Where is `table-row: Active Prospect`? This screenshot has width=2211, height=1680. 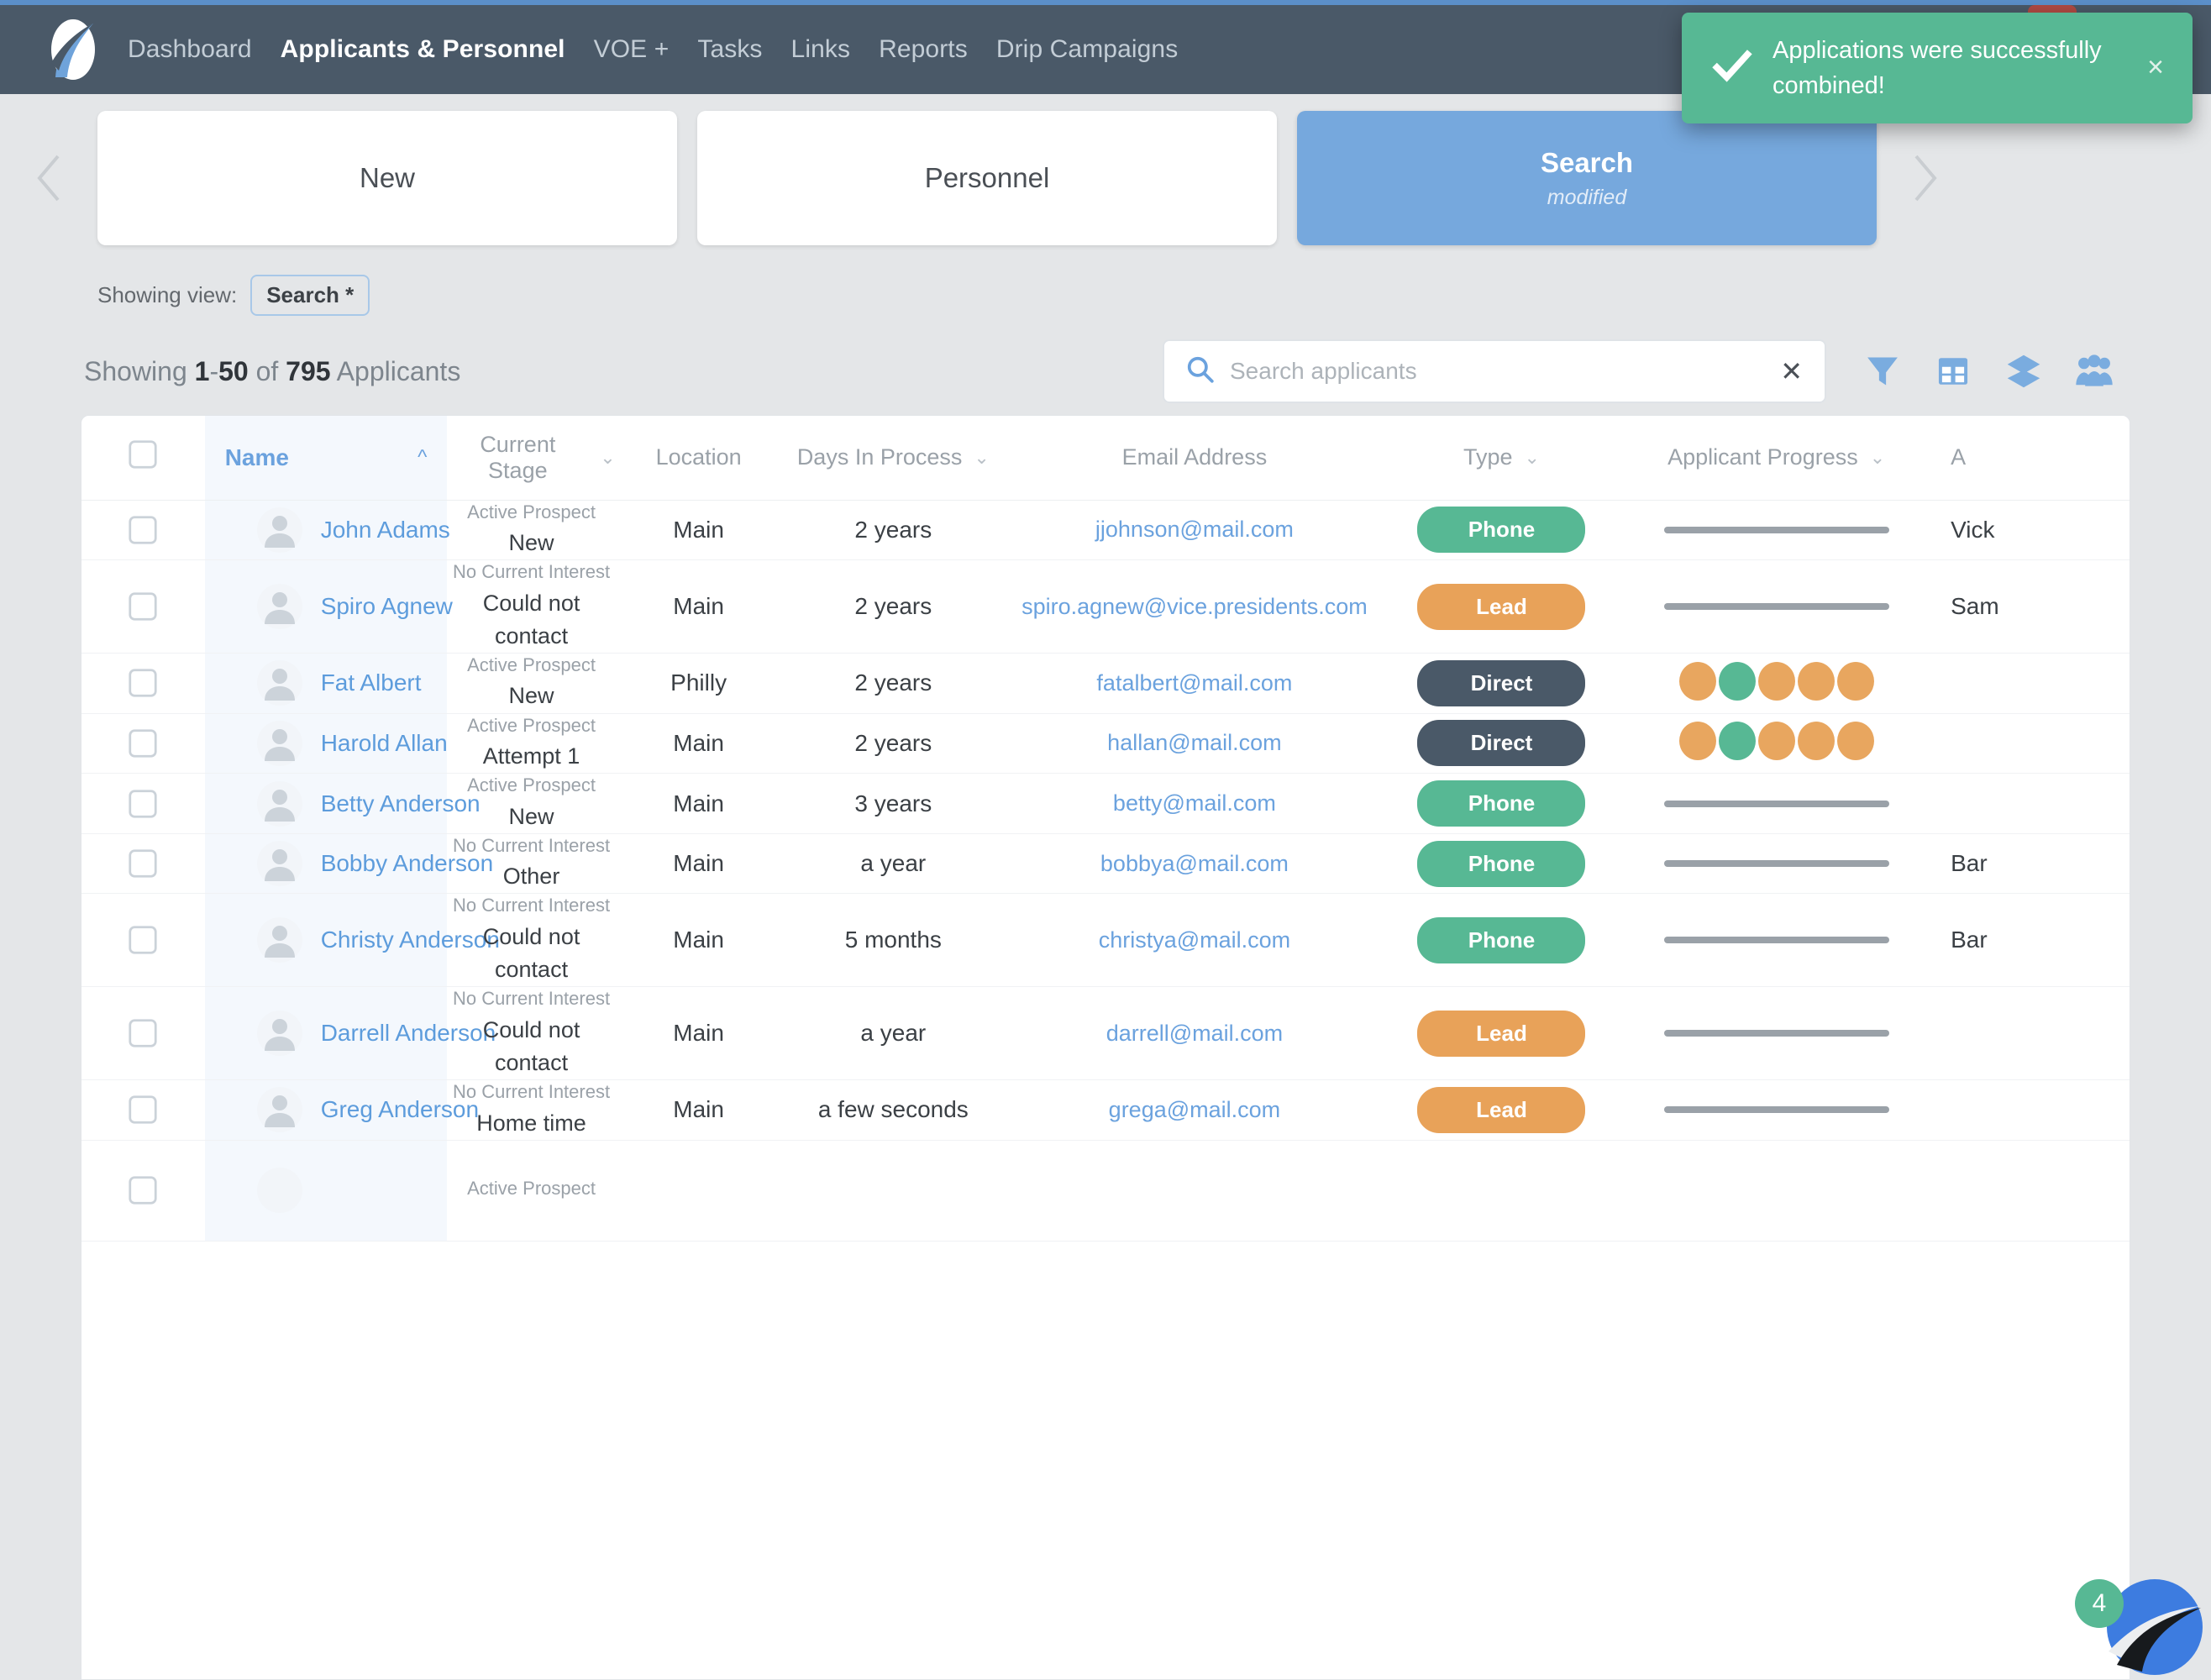
table-row: Active Prospect is located at coordinates (1105, 1191).